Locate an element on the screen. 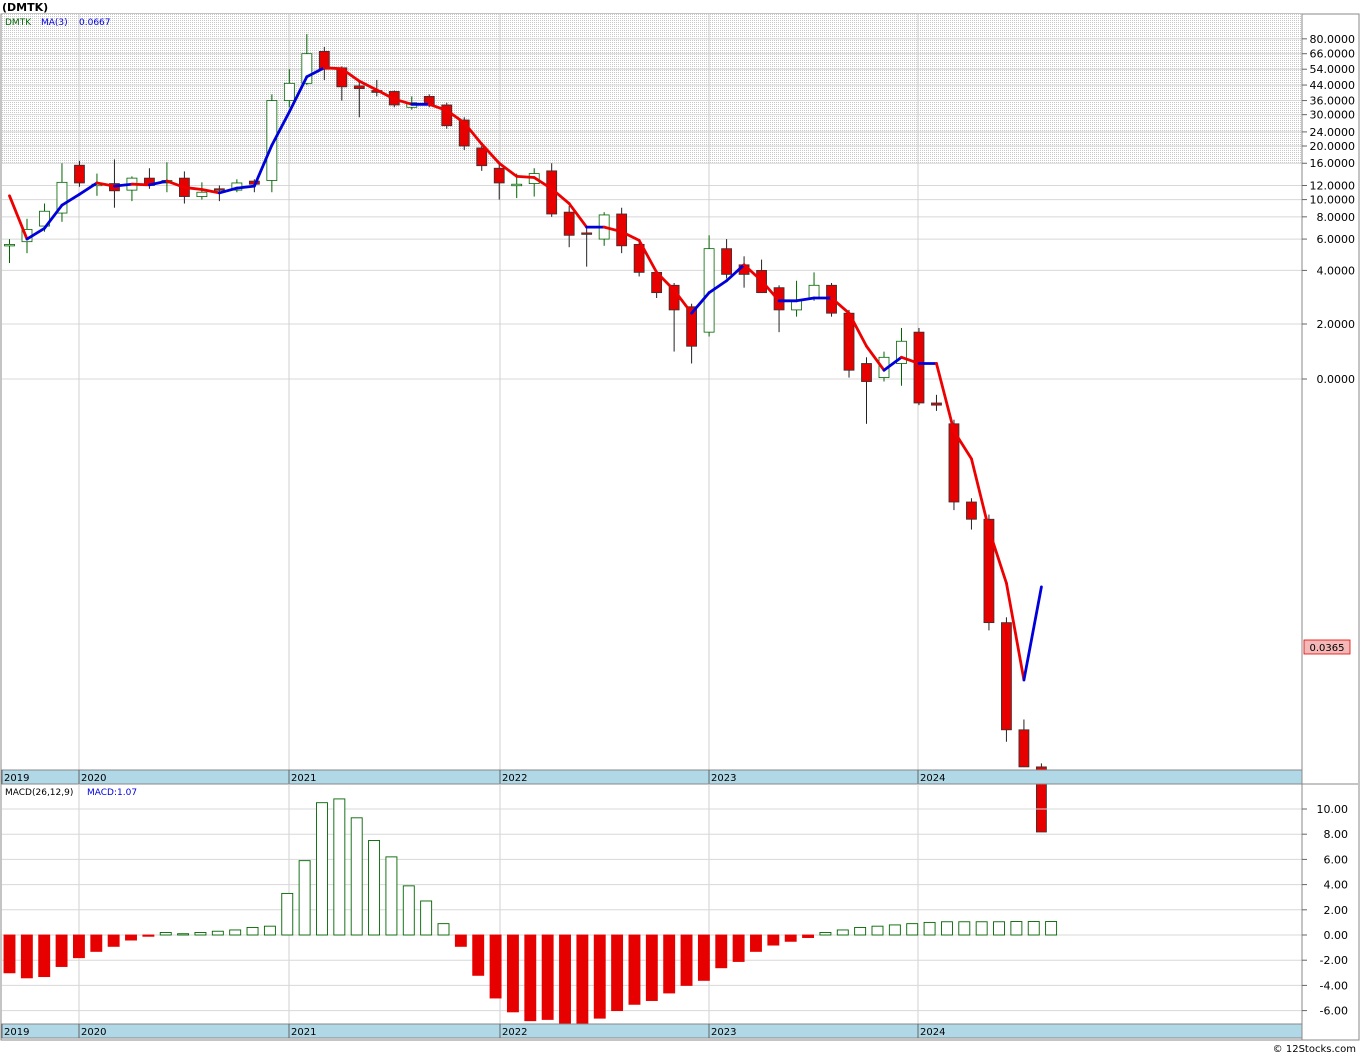  macd-year-label: 2020 is located at coordinates (93, 1032).